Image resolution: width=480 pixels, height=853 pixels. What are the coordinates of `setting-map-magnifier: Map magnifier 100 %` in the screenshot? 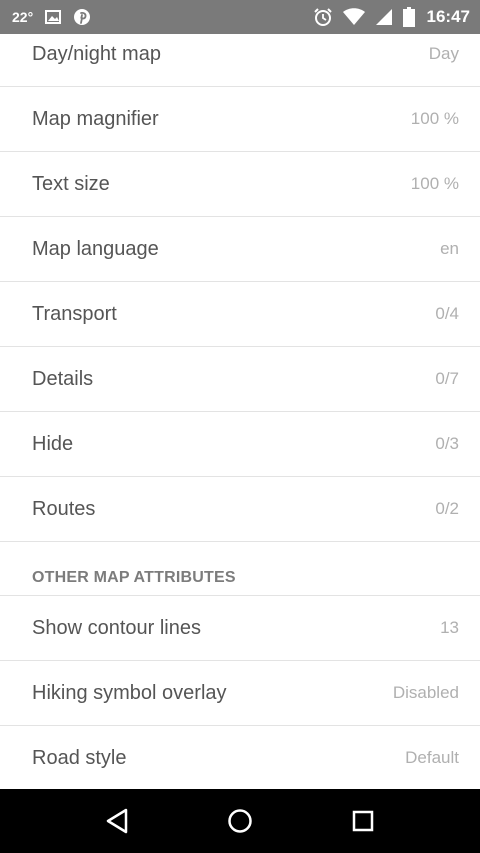 It's located at (240, 119).